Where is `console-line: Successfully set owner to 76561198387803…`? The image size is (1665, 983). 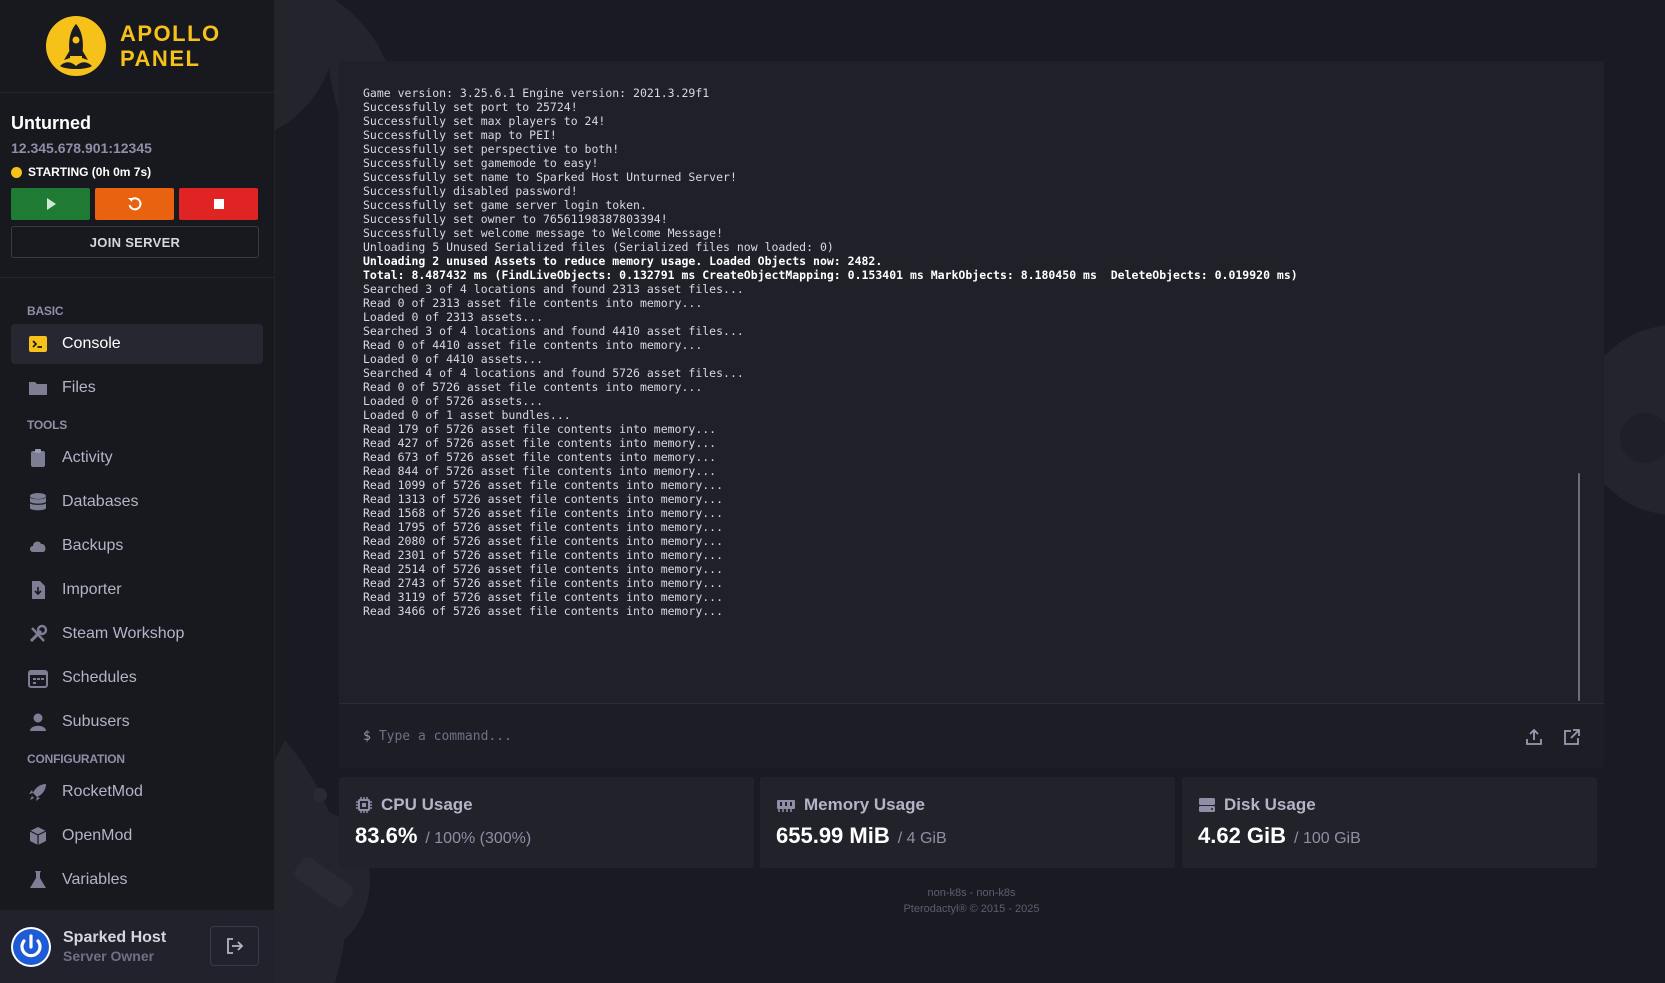
console-line: Successfully set owner to 76561198387803… is located at coordinates (515, 219).